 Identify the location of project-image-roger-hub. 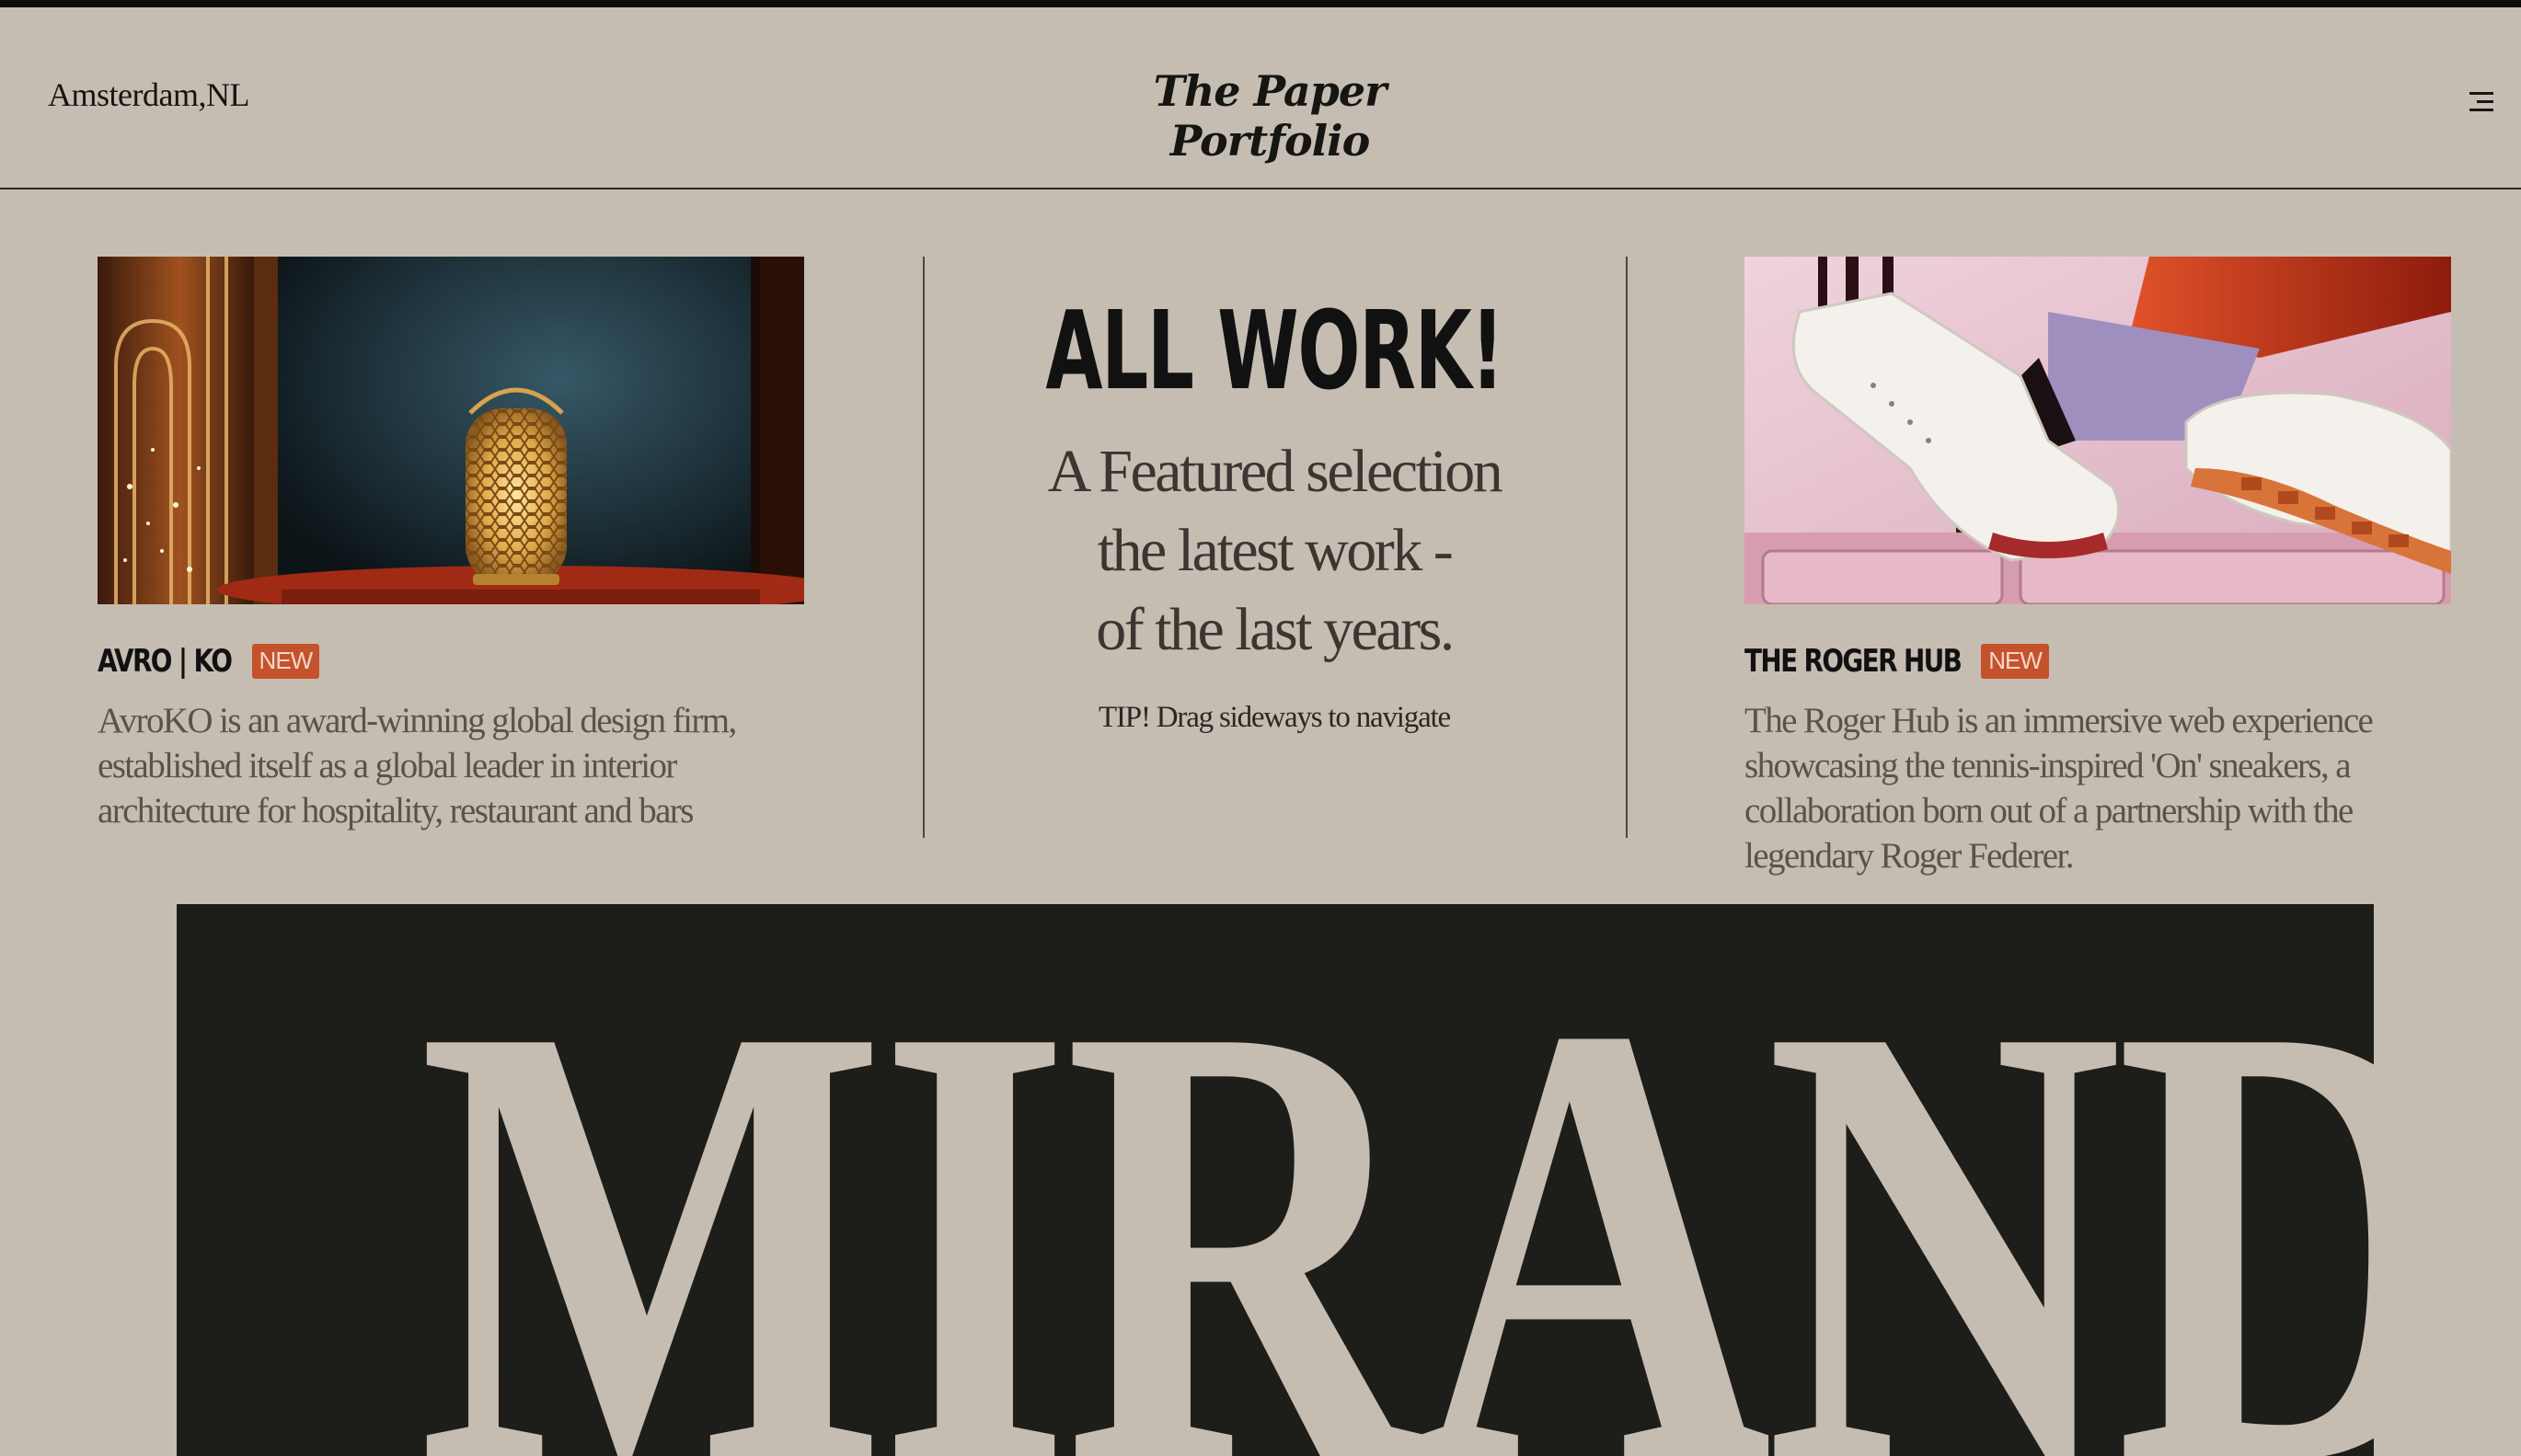
(2097, 430).